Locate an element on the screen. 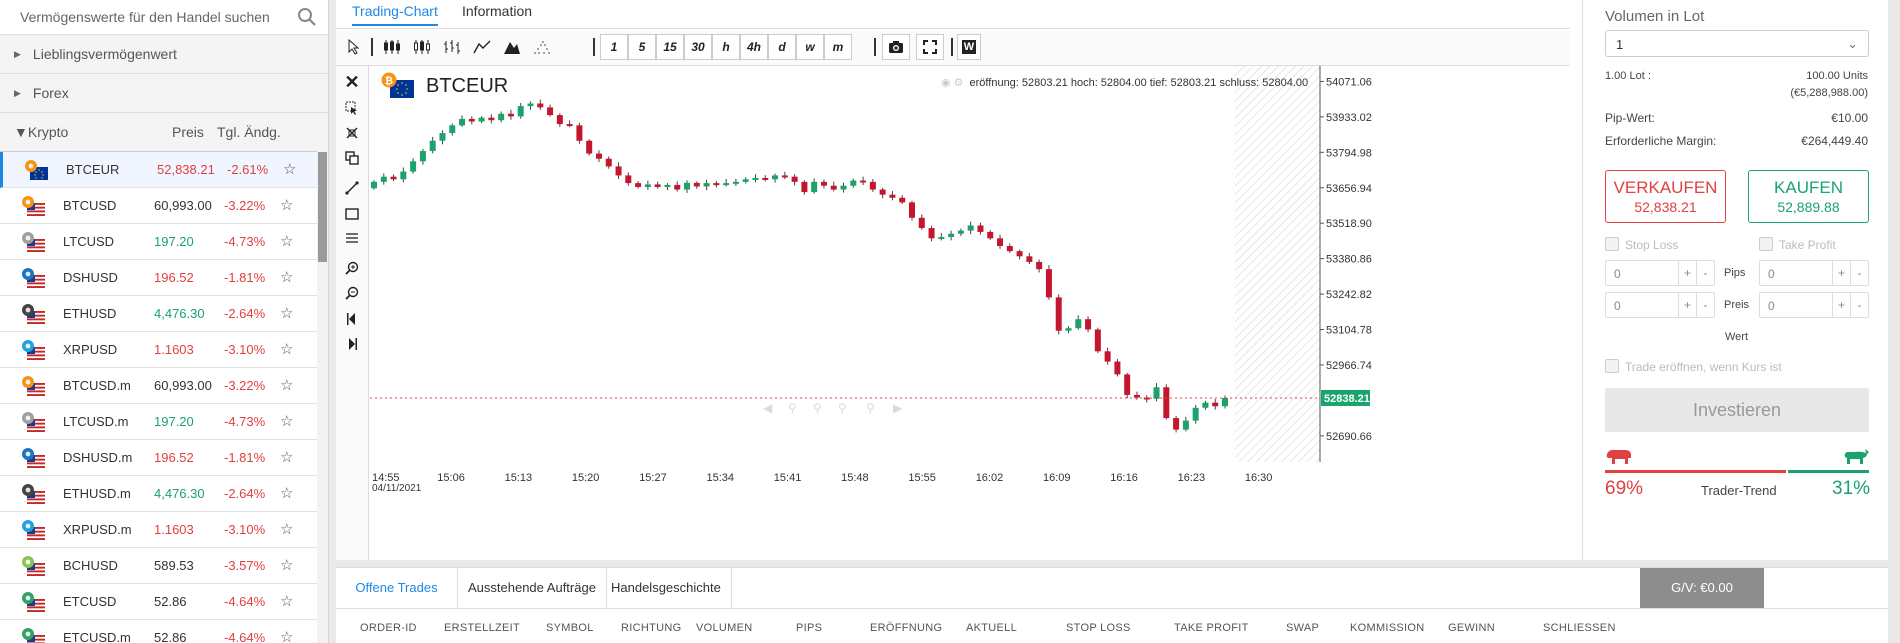 The height and width of the screenshot is (643, 1900). asset-row: ETHUSD 4,476.30 -2.64% ☆ is located at coordinates (164, 314).